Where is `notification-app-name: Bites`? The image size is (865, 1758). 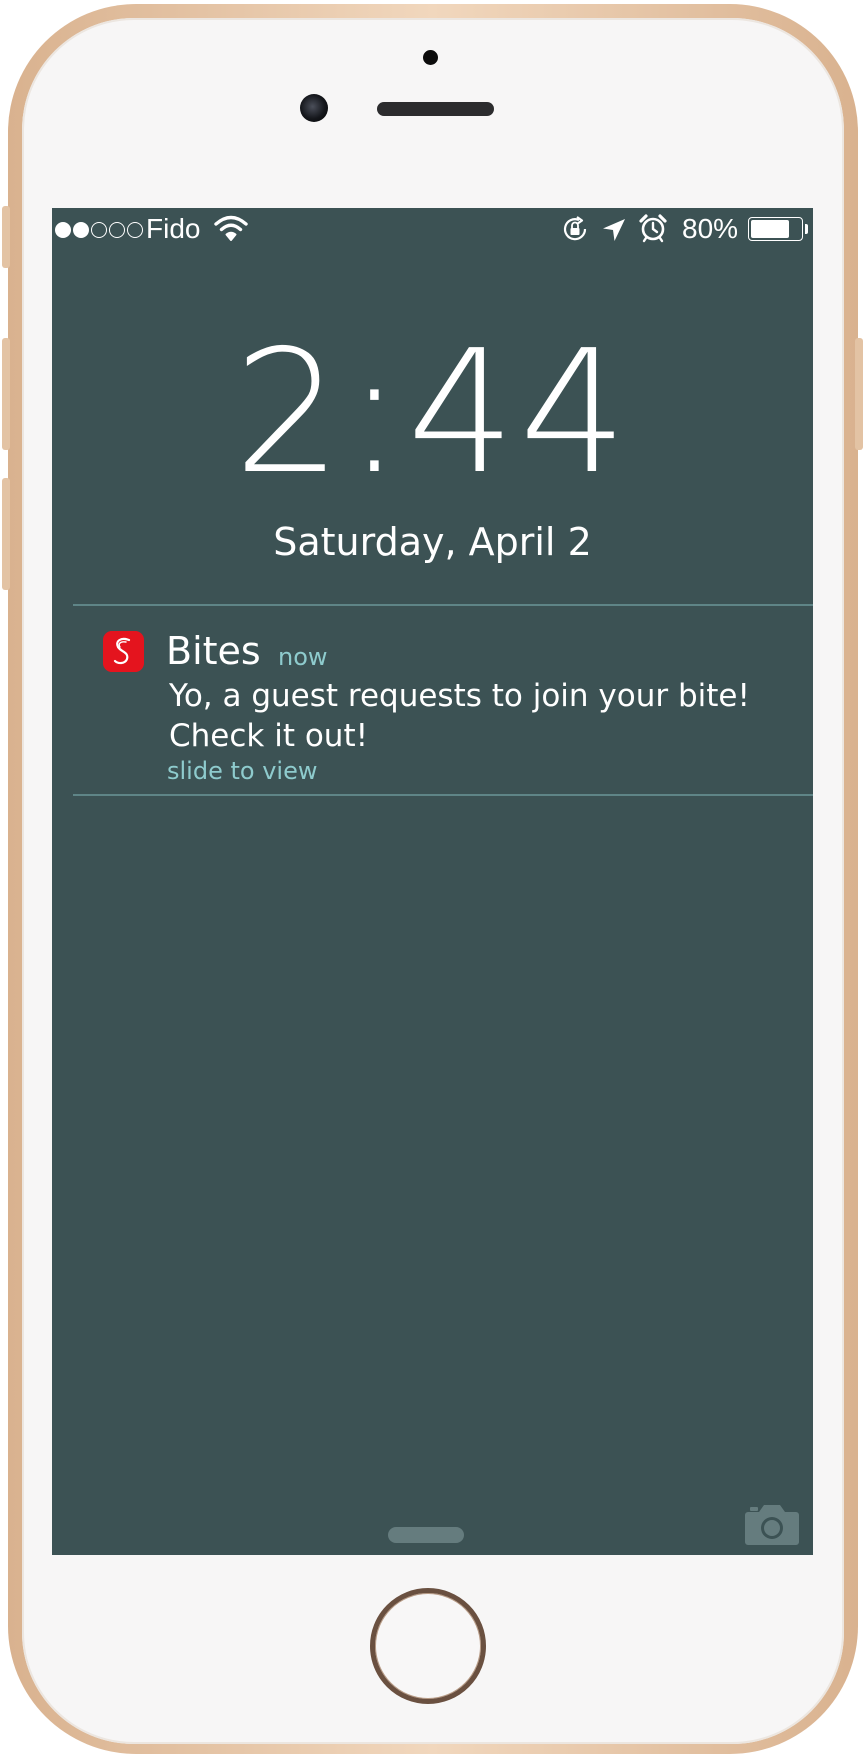
notification-app-name: Bites is located at coordinates (213, 651).